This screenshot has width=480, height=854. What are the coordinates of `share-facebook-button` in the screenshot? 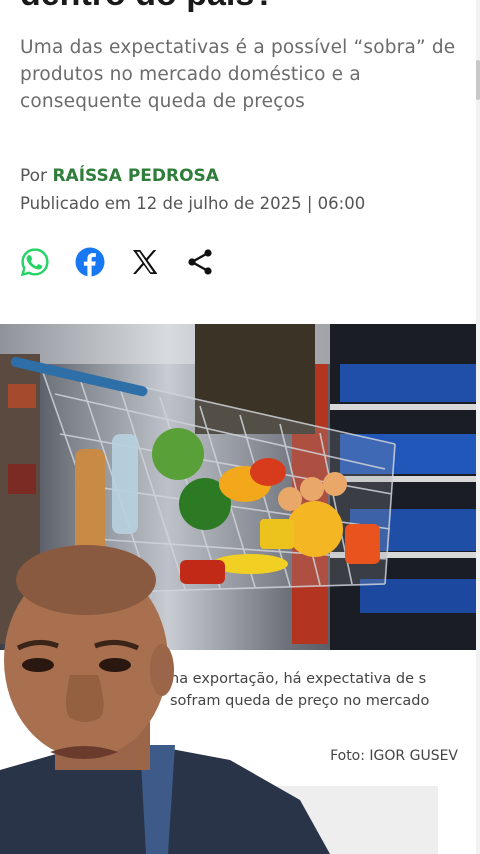 It's located at (89, 262).